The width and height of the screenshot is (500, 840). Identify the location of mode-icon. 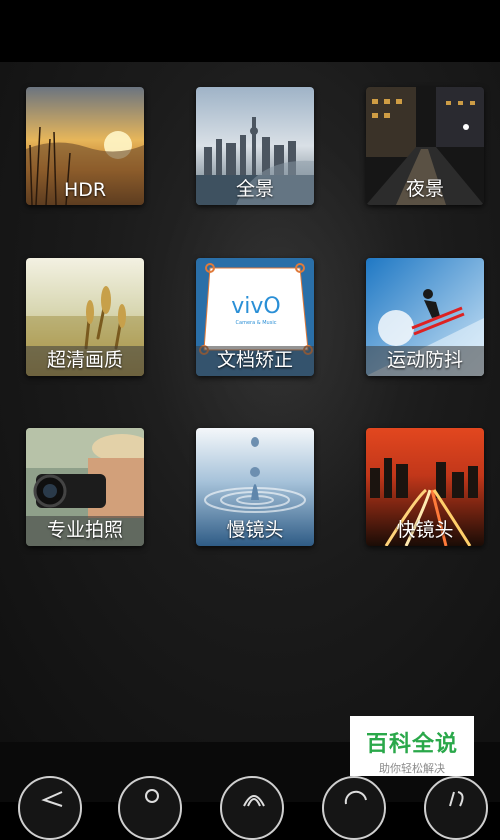
(50, 808).